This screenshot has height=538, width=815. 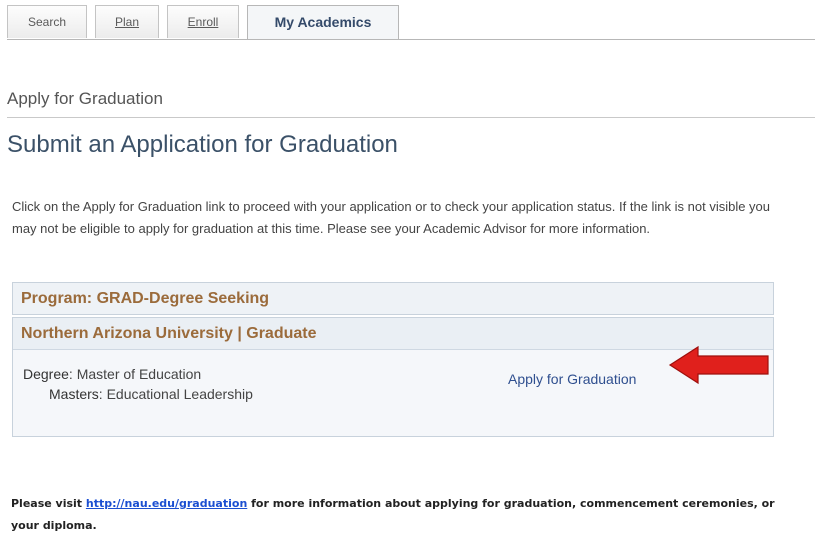 What do you see at coordinates (202, 144) in the screenshot?
I see `page-title: Submit an Application for Graduation` at bounding box center [202, 144].